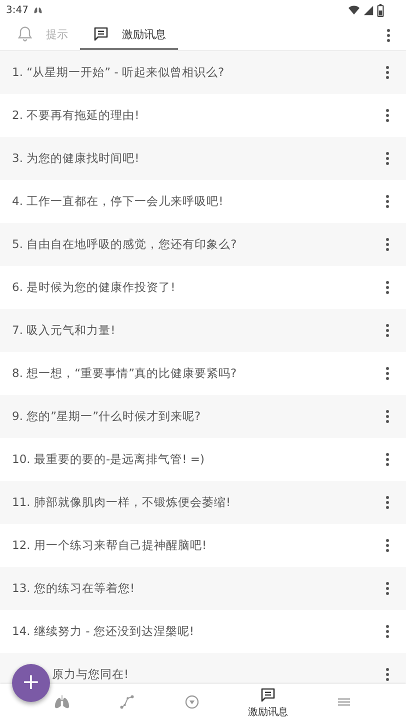  I want to click on message-text: 6. 是时候为您的健康作投资了!, so click(94, 287).